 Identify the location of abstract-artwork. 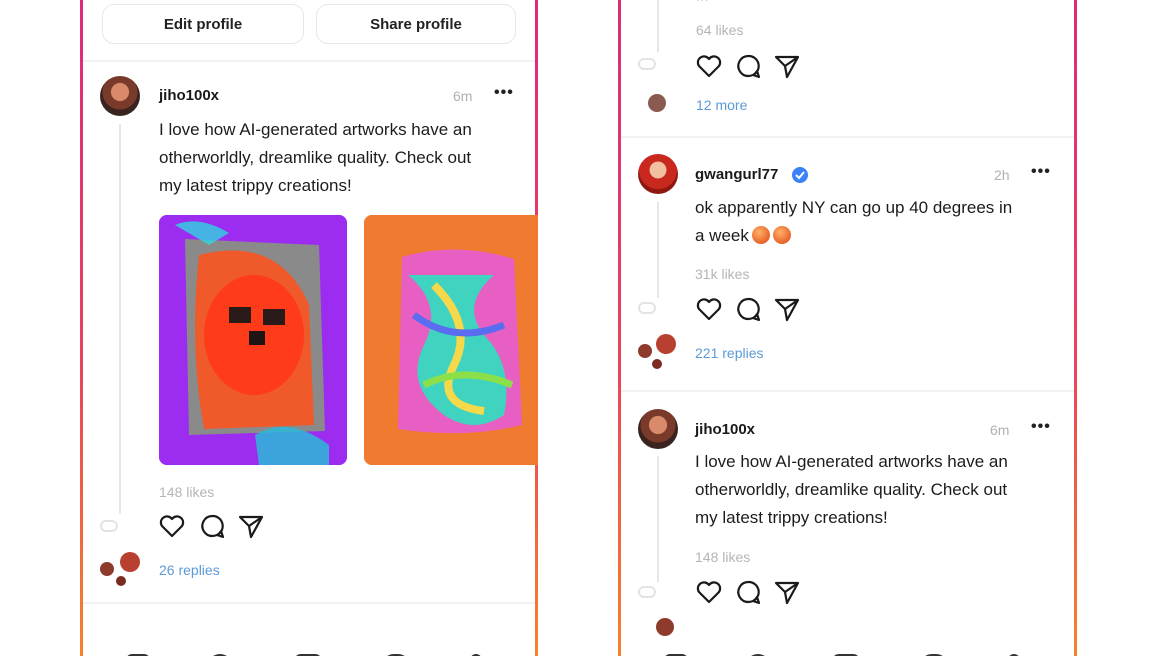
(451, 340).